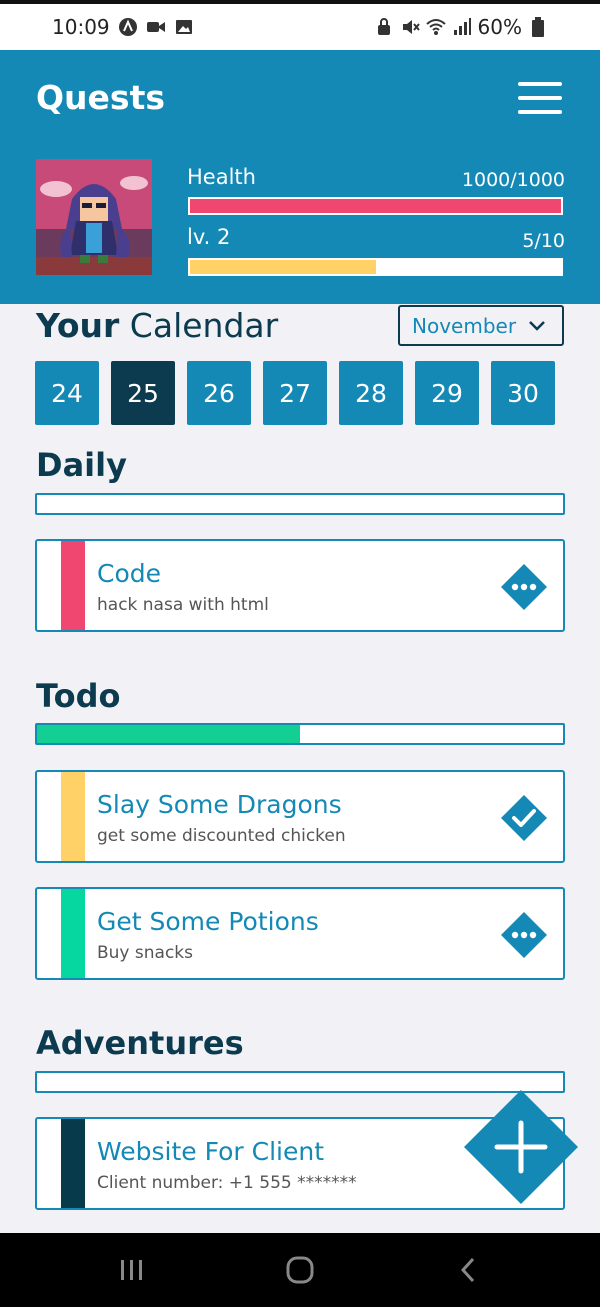  I want to click on day-27: 27, so click(295, 393).